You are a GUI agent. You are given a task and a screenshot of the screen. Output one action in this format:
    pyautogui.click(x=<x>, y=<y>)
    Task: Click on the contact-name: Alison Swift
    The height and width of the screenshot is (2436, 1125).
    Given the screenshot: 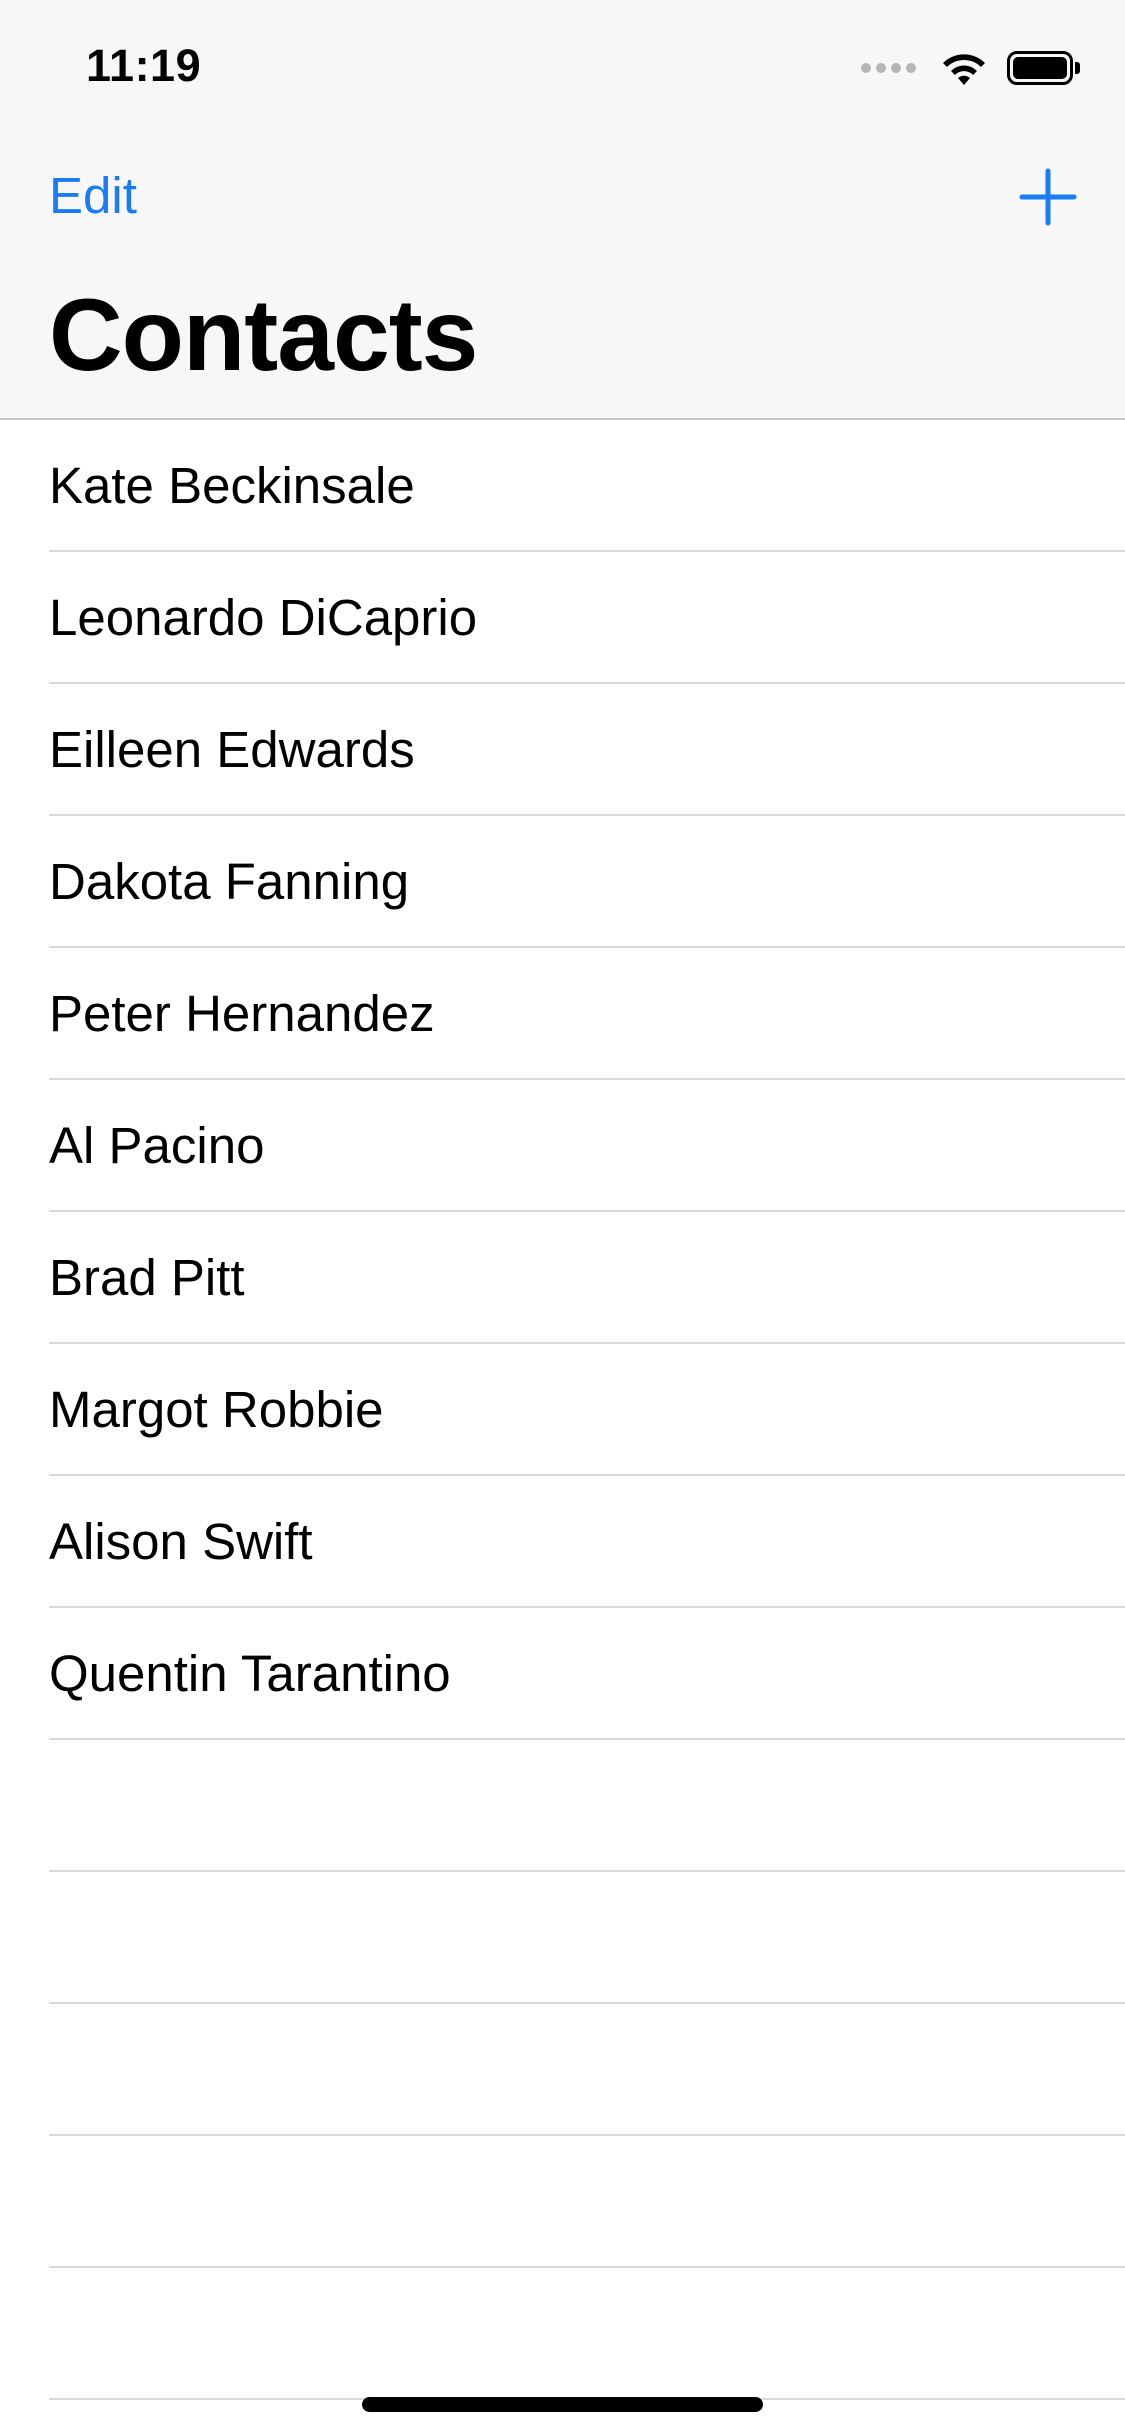 What is the action you would take?
    pyautogui.click(x=181, y=1541)
    